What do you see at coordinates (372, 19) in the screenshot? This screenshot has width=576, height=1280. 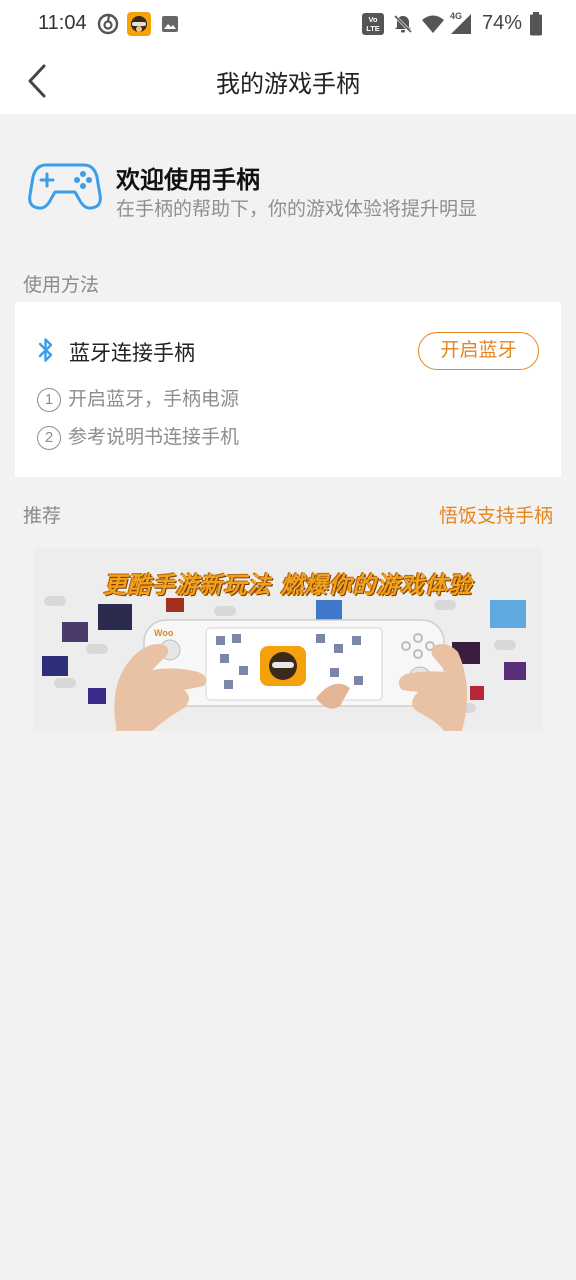 I see `svg-text: Vo` at bounding box center [372, 19].